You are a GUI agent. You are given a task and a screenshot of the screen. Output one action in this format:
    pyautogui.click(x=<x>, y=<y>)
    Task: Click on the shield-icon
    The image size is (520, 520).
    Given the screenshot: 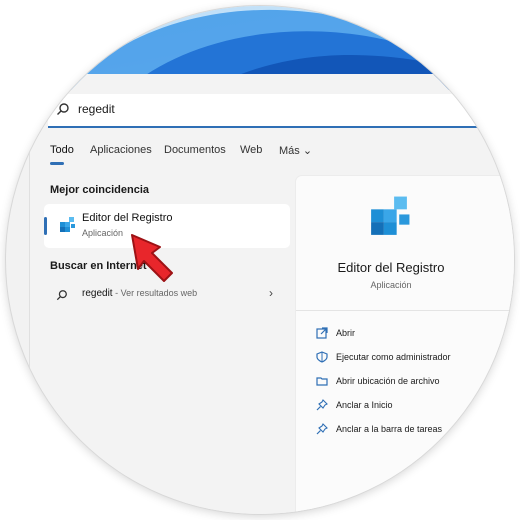 What is the action you would take?
    pyautogui.click(x=322, y=357)
    